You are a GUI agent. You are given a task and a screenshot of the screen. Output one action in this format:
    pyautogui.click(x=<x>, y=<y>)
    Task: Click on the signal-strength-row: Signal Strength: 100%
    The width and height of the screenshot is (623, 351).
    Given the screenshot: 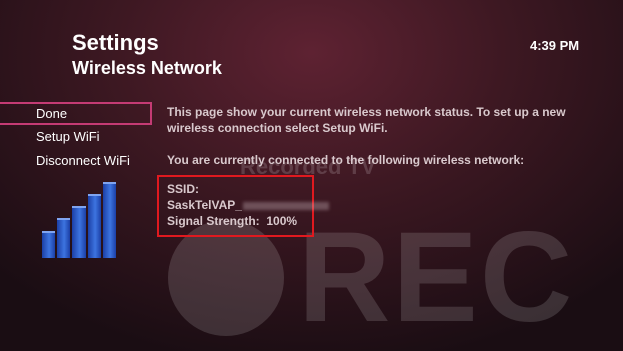 What is the action you would take?
    pyautogui.click(x=248, y=221)
    